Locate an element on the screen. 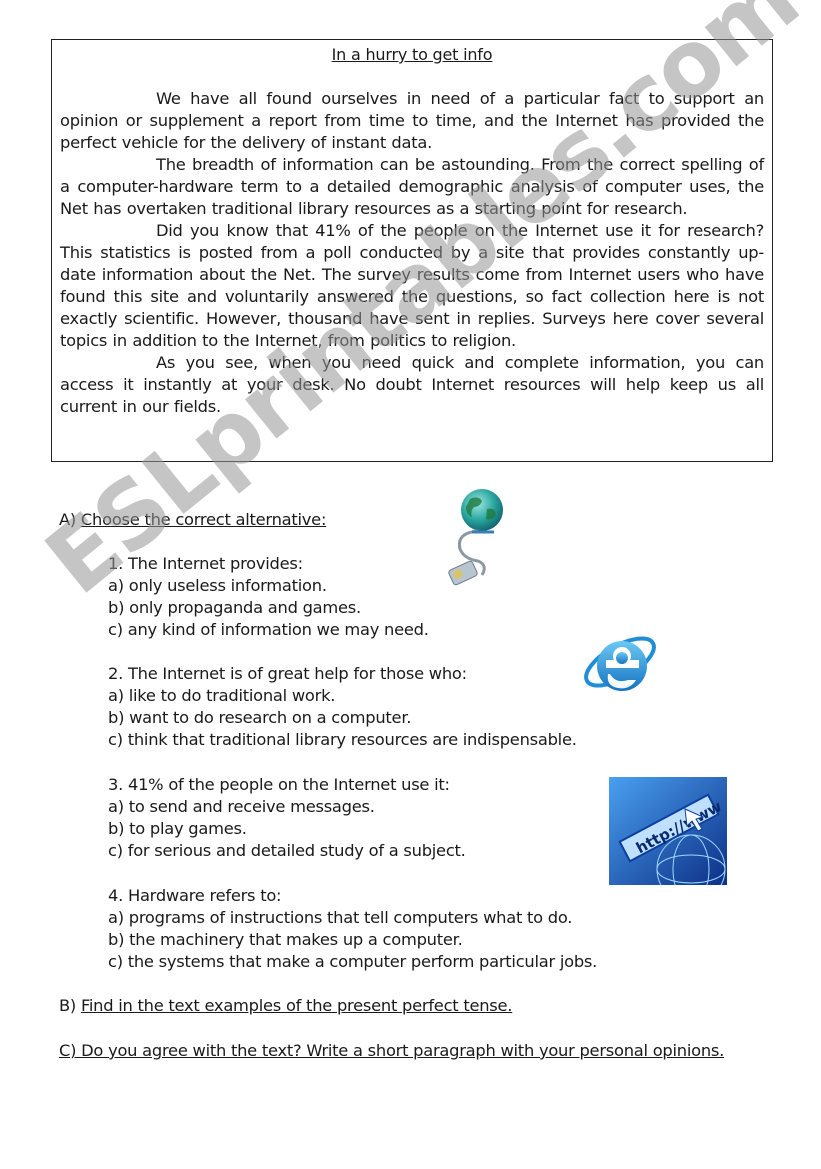 This screenshot has height=1169, width=821. question-stem: 1. The Internet provides: is located at coordinates (205, 563).